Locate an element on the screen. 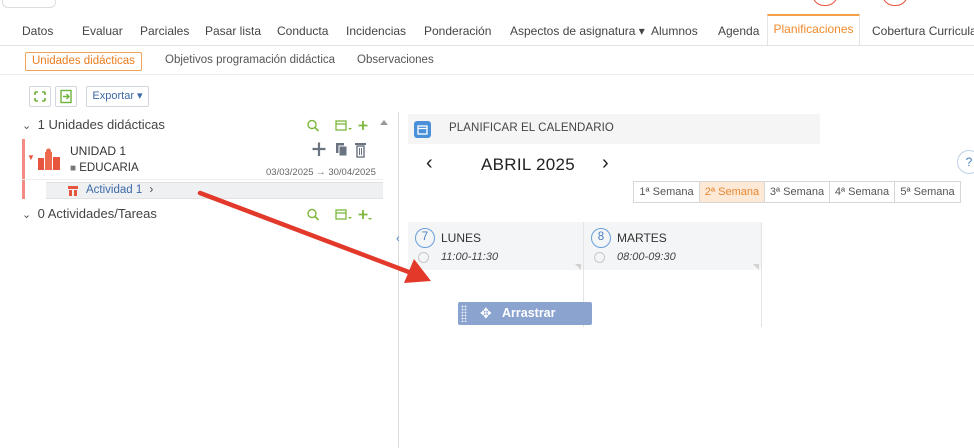 The width and height of the screenshot is (974, 448). units-header-label: 1 Unidades didácticas is located at coordinates (101, 124).